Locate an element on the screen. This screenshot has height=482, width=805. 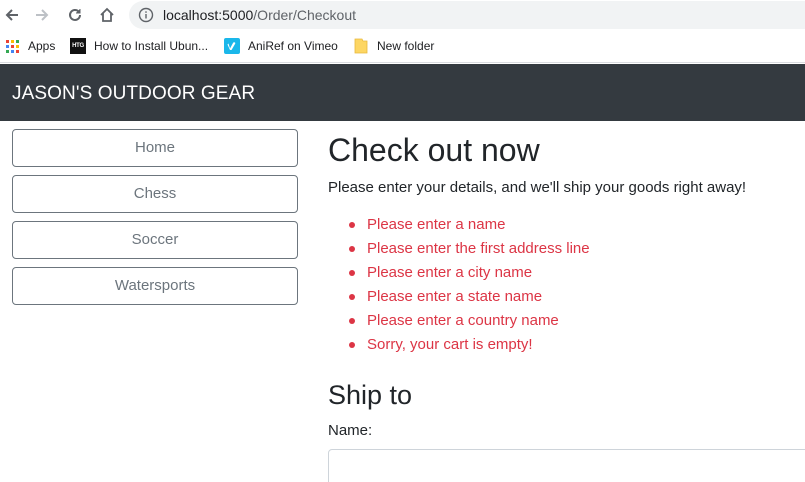
category-button-soccer: Soccer is located at coordinates (155, 240).